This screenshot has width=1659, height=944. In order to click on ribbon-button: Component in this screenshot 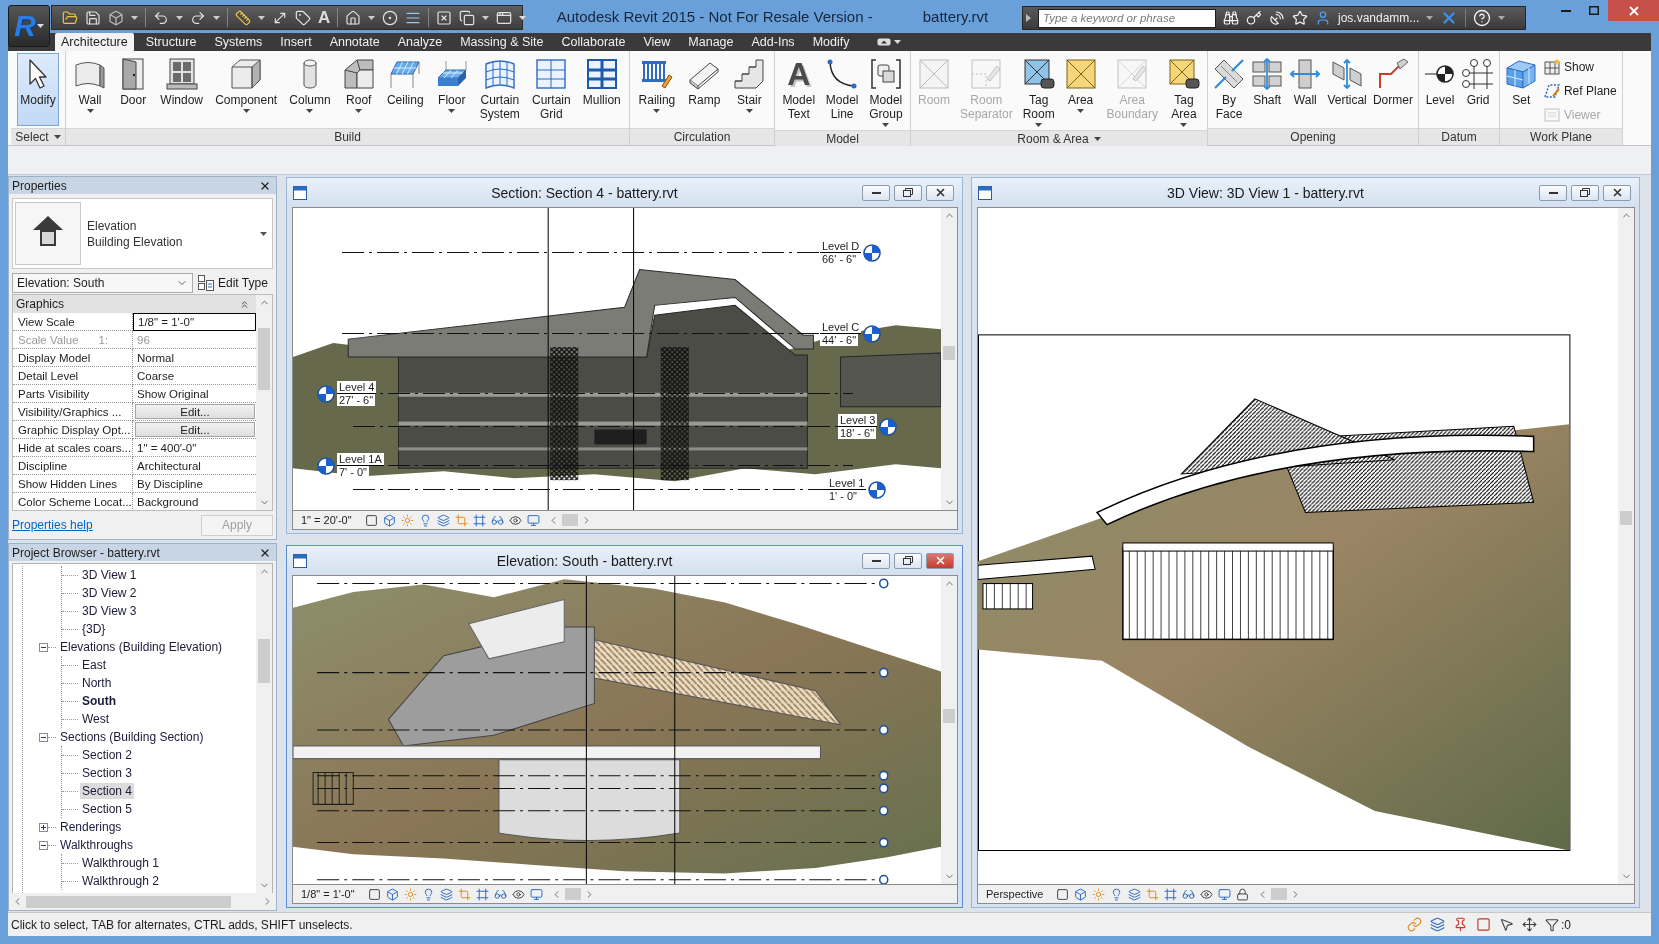, I will do `click(246, 84)`.